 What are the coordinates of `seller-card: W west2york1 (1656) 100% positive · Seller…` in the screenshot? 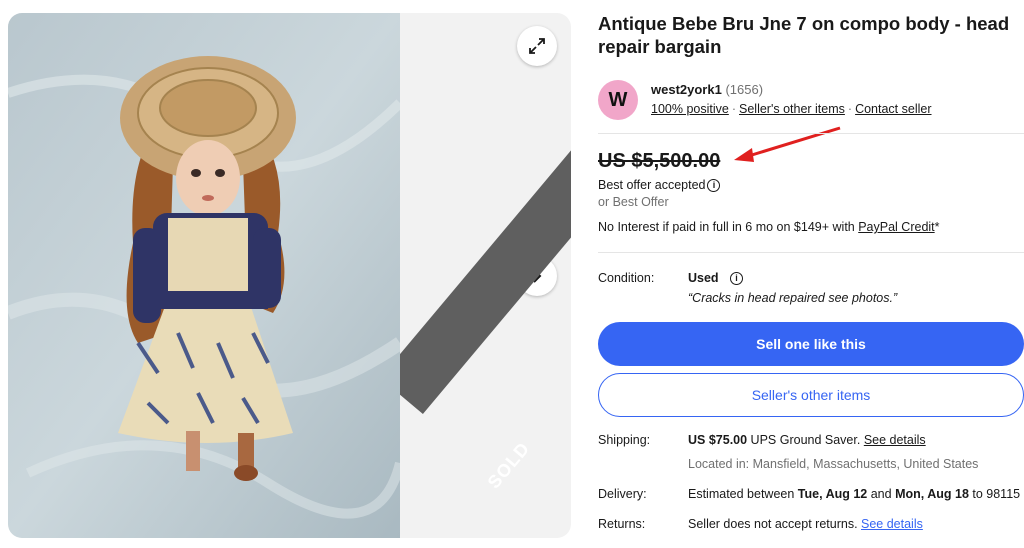 It's located at (811, 105).